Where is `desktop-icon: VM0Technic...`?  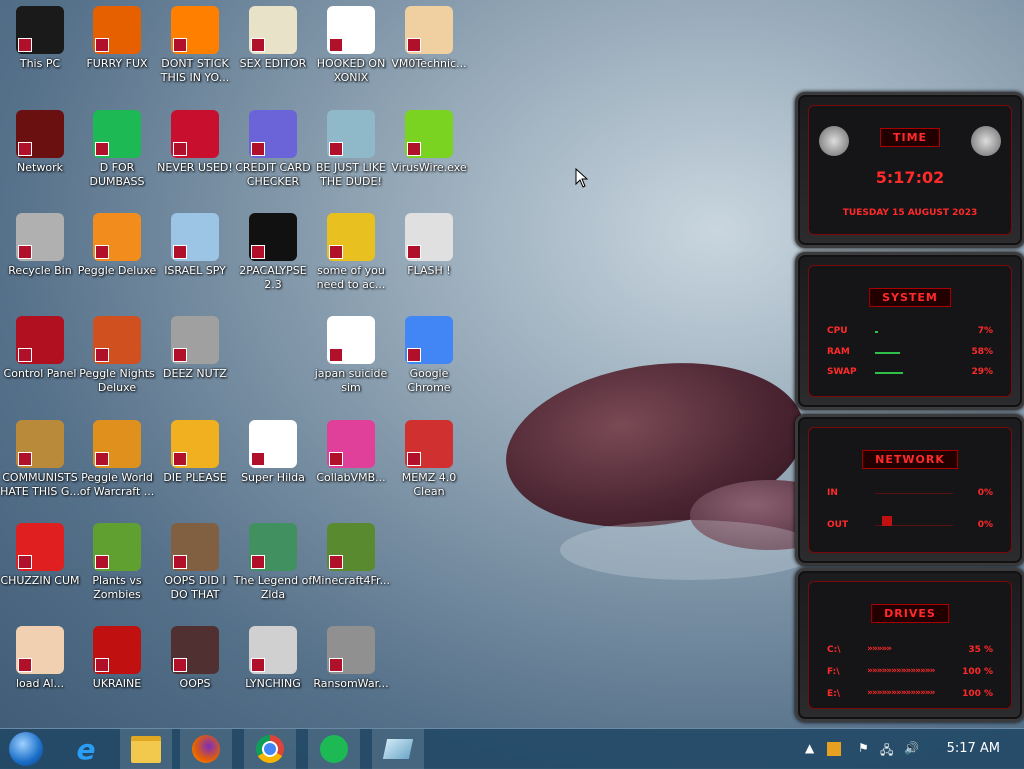
desktop-icon: VM0Technic... is located at coordinates (429, 38).